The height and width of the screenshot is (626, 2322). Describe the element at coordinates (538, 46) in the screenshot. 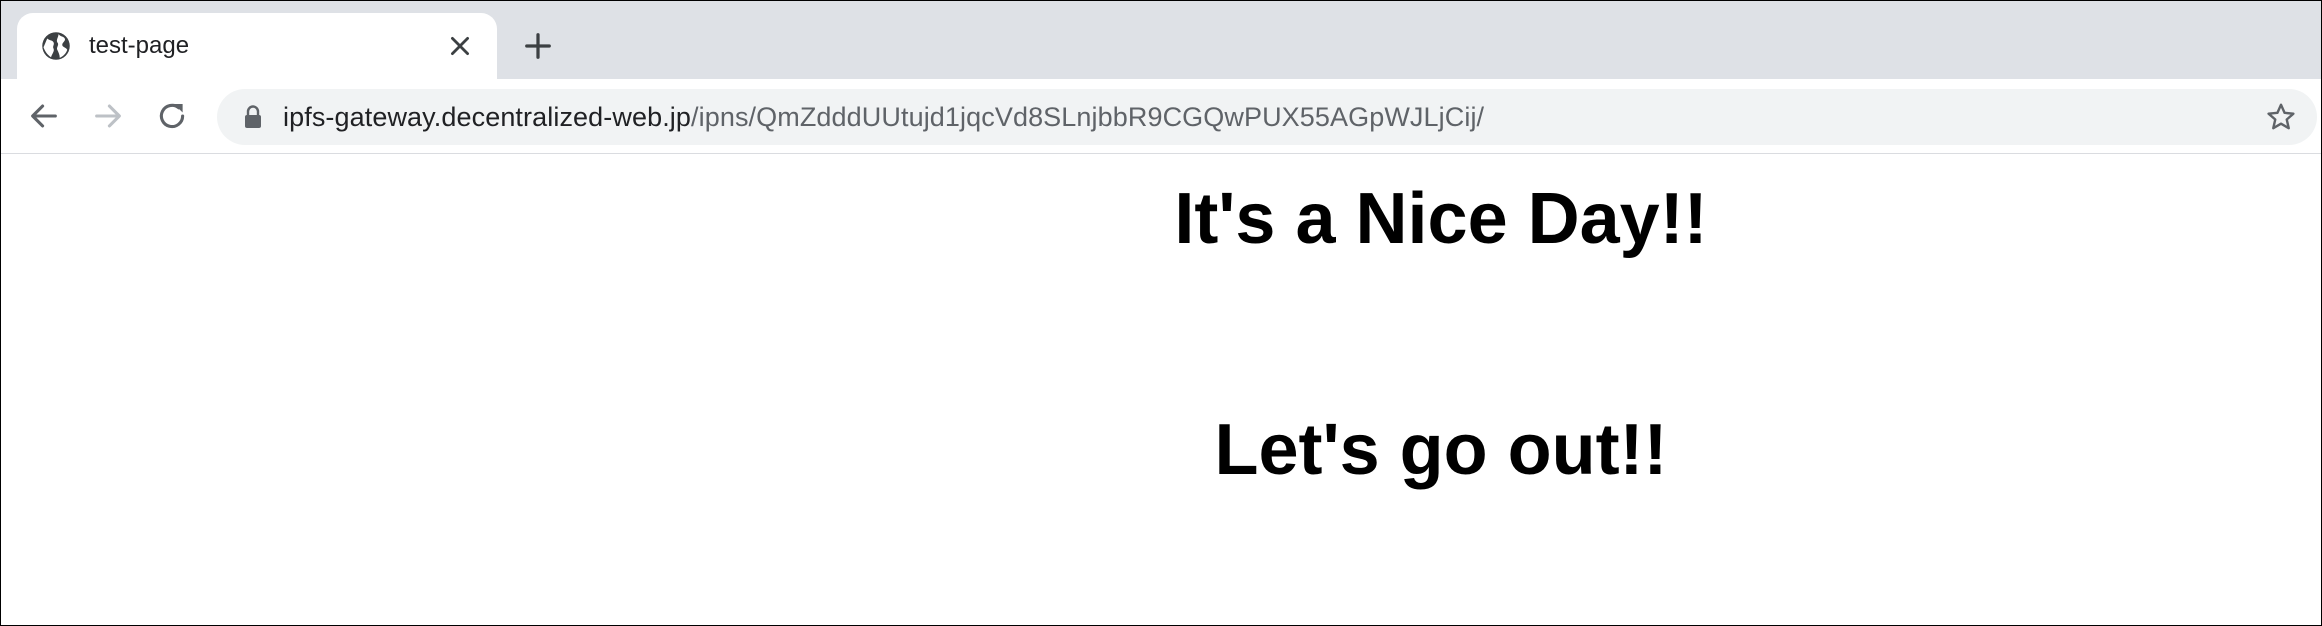

I see `plus-icon` at that location.